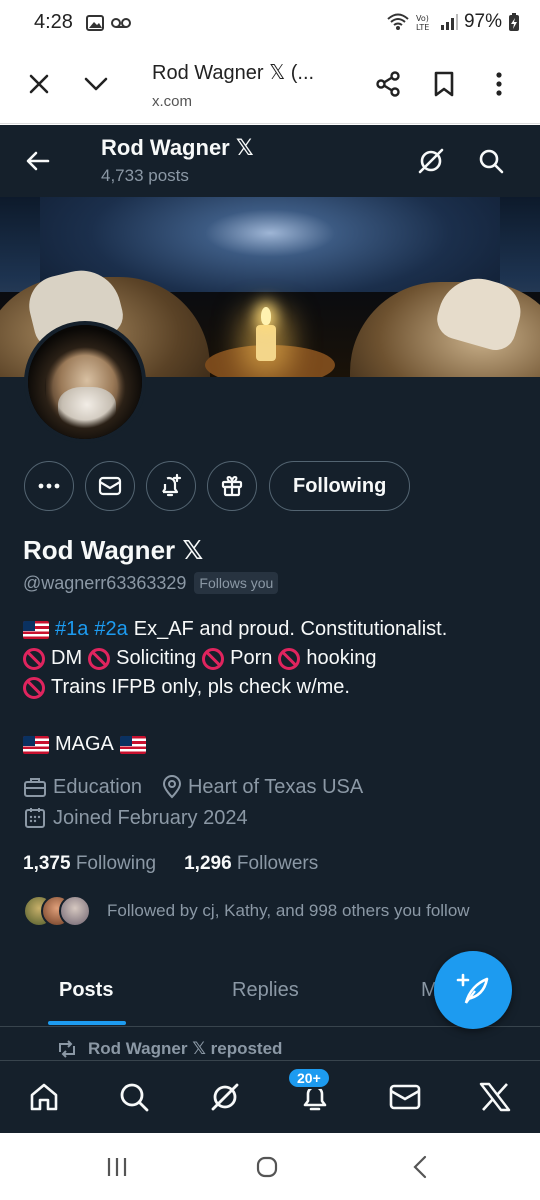 The width and height of the screenshot is (540, 1200). What do you see at coordinates (47, 863) in the screenshot?
I see `following-count: 1,375` at bounding box center [47, 863].